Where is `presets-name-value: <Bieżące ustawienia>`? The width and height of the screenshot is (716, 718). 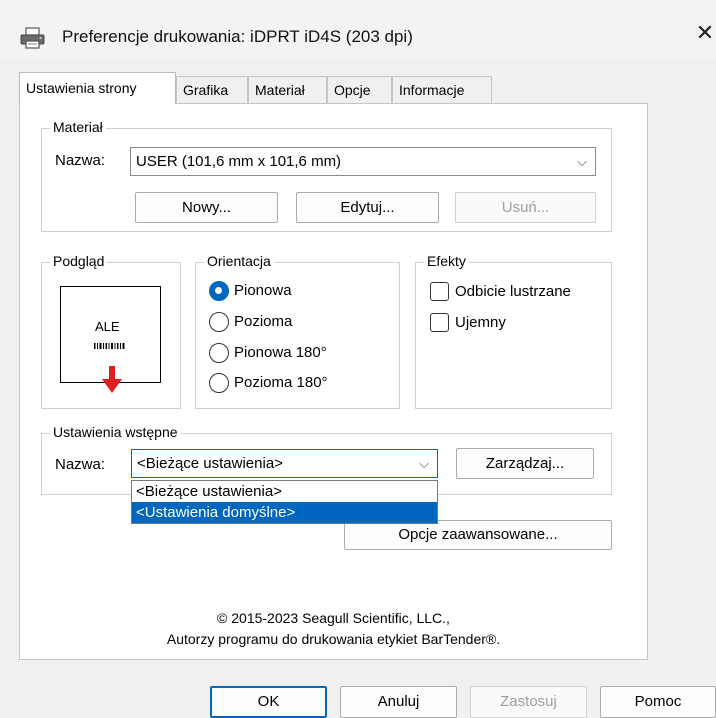
presets-name-value: <Bieżące ustawienia> is located at coordinates (210, 463).